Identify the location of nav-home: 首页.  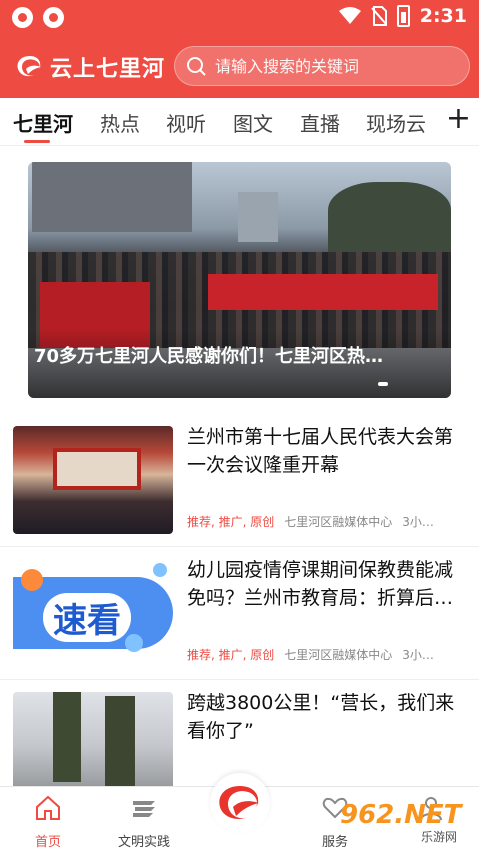
(48, 821).